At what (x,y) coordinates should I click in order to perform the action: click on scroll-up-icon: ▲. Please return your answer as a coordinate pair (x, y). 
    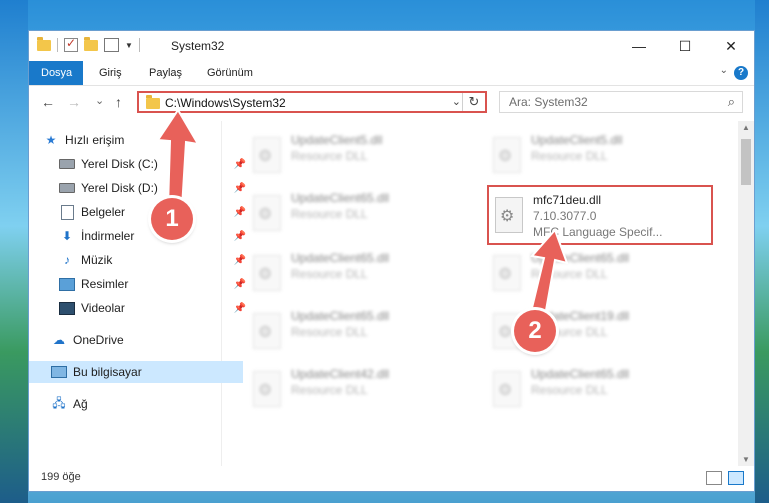
    Looking at the image, I should click on (746, 127).